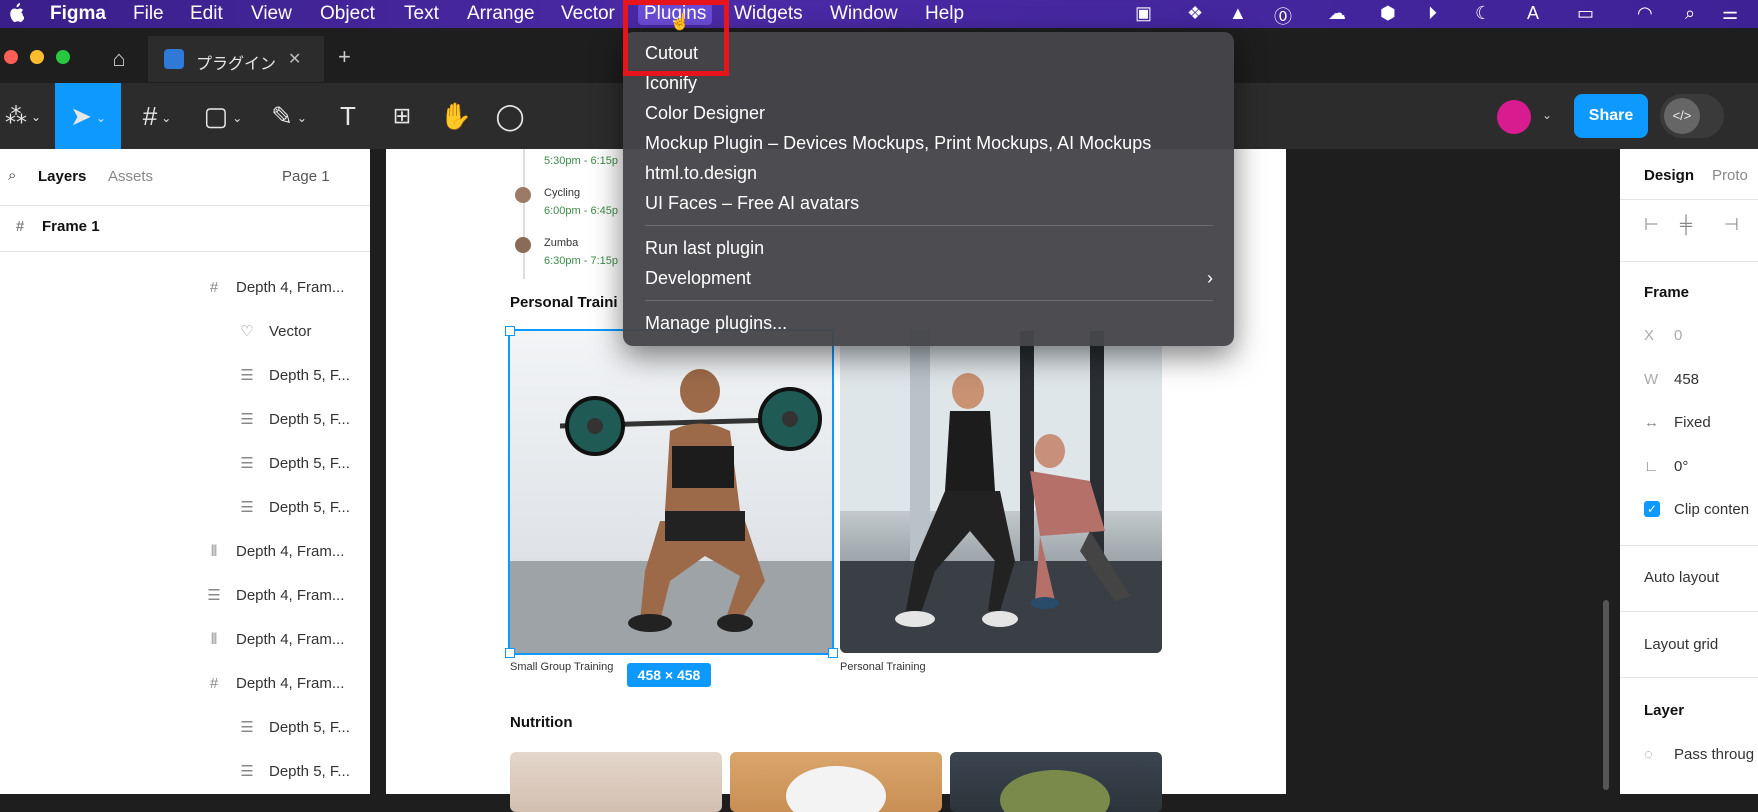 The height and width of the screenshot is (812, 1758). I want to click on zoom-window-icon, so click(63, 57).